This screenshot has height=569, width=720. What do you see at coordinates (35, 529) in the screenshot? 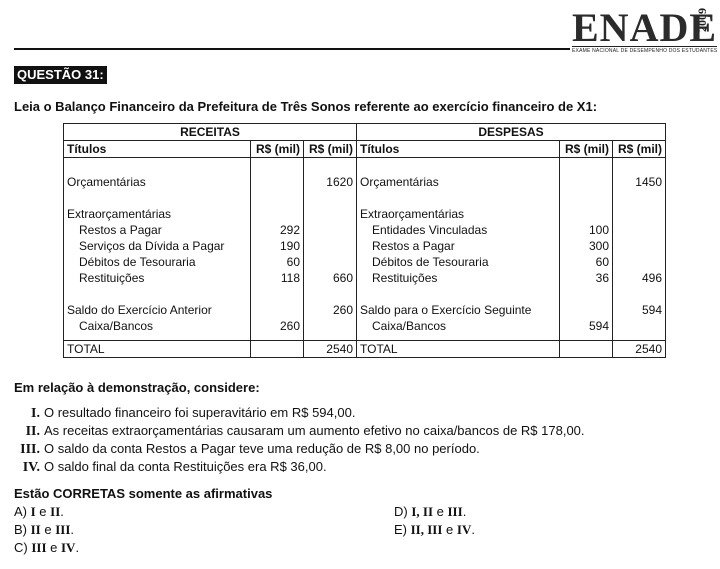
I see `option-first: II` at bounding box center [35, 529].